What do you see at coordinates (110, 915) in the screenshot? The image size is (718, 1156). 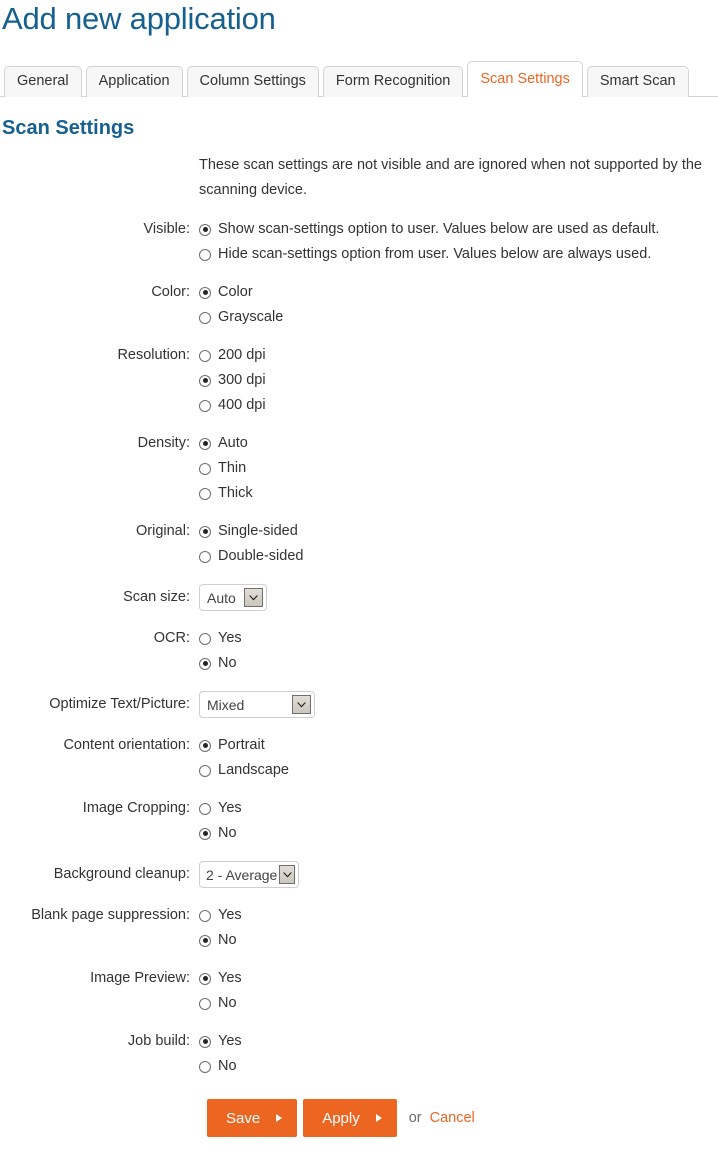 I see `label-blank-page-suppression: Blank page suppression:` at bounding box center [110, 915].